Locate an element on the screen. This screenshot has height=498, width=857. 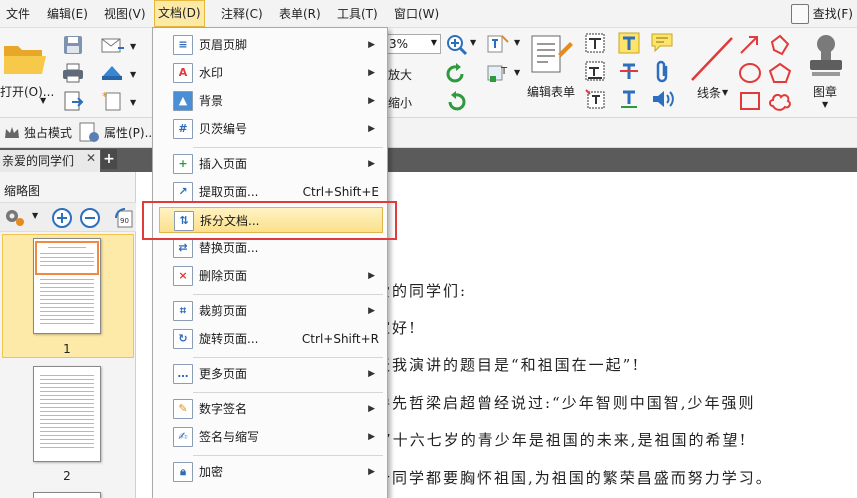
menu-item-digital-signature: ✎ 数字签名 ▶ is located at coordinates (271, 409).